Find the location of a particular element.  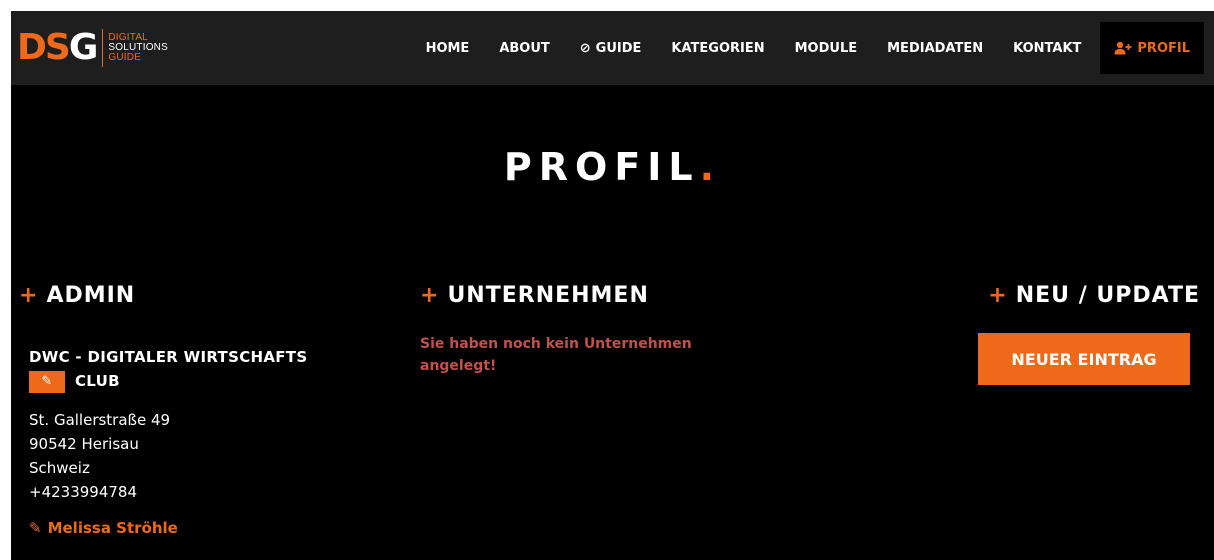

nav-home: HOME is located at coordinates (448, 48).